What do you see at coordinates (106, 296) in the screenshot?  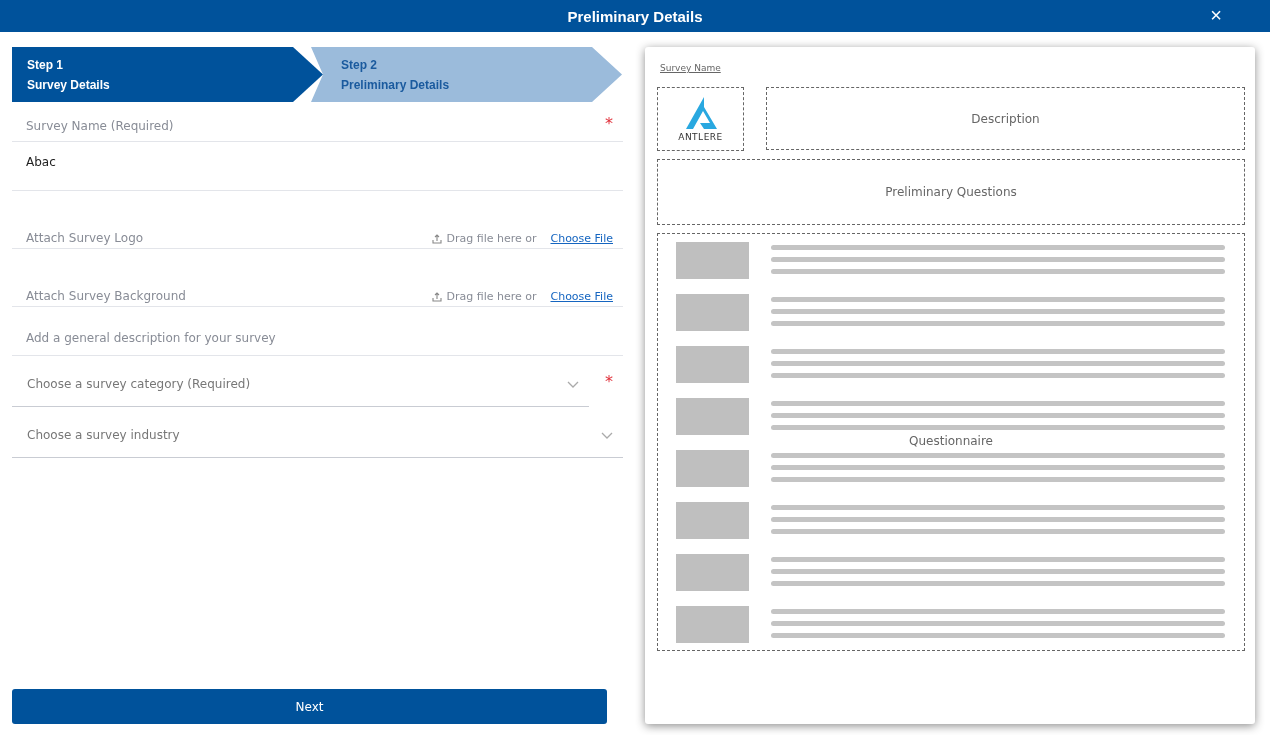 I see `field-label: Attach Survey Background` at bounding box center [106, 296].